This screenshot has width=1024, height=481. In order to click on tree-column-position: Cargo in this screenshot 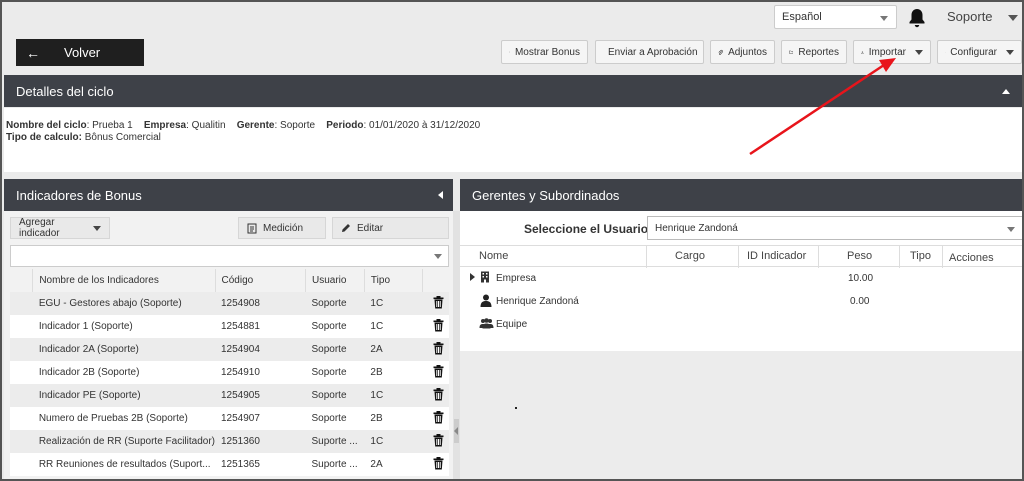, I will do `click(690, 256)`.